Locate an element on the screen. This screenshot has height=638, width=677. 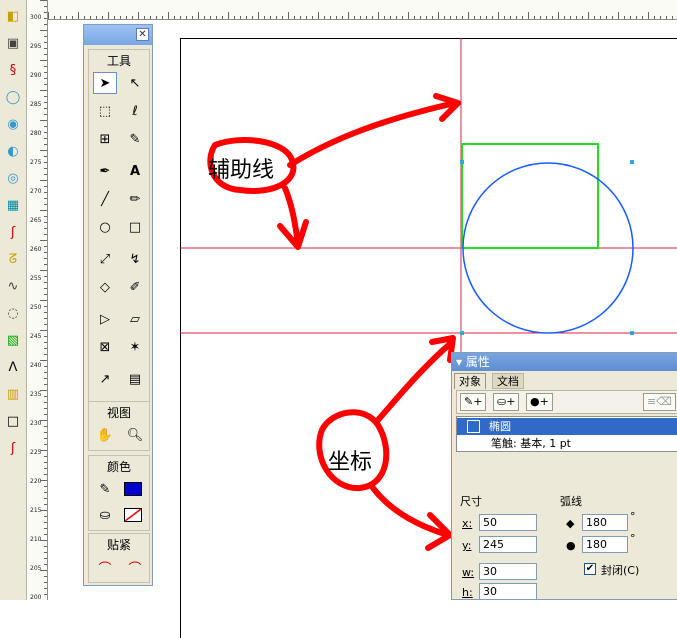
chart-tool-icon: ▤ is located at coordinates (135, 379).